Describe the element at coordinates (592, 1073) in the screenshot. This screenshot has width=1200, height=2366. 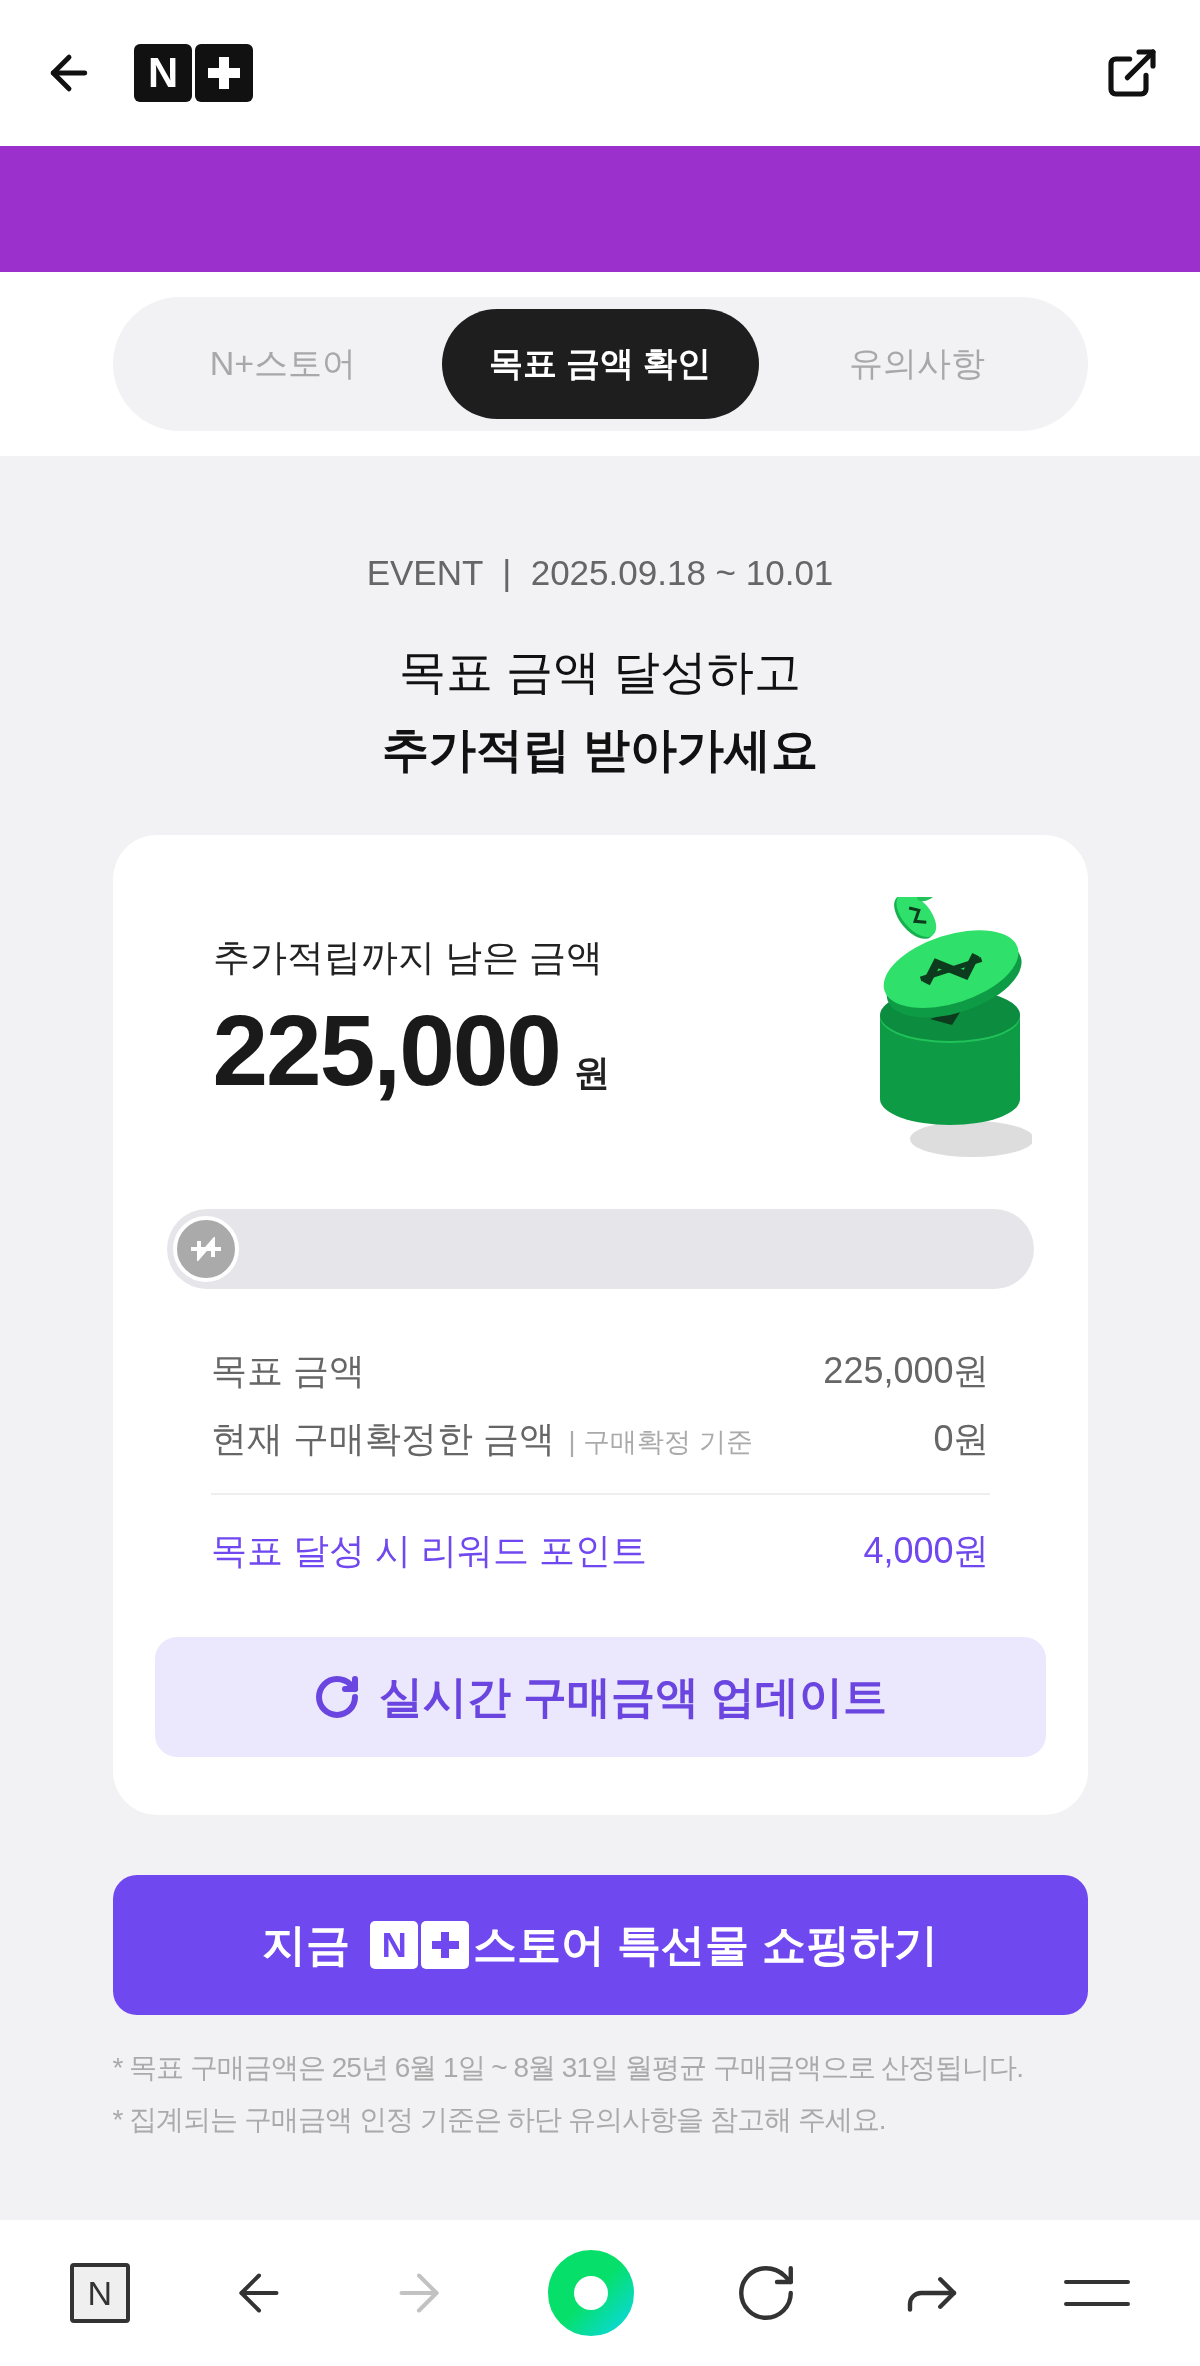
I see `currency-unit: 원` at that location.